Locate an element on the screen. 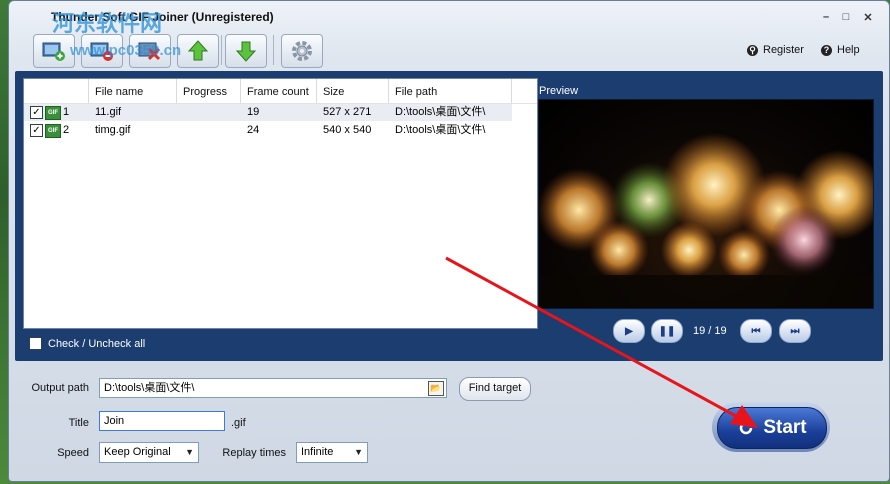 Image resolution: width=890 pixels, height=484 pixels. column-header-file-name: File name is located at coordinates (133, 91).